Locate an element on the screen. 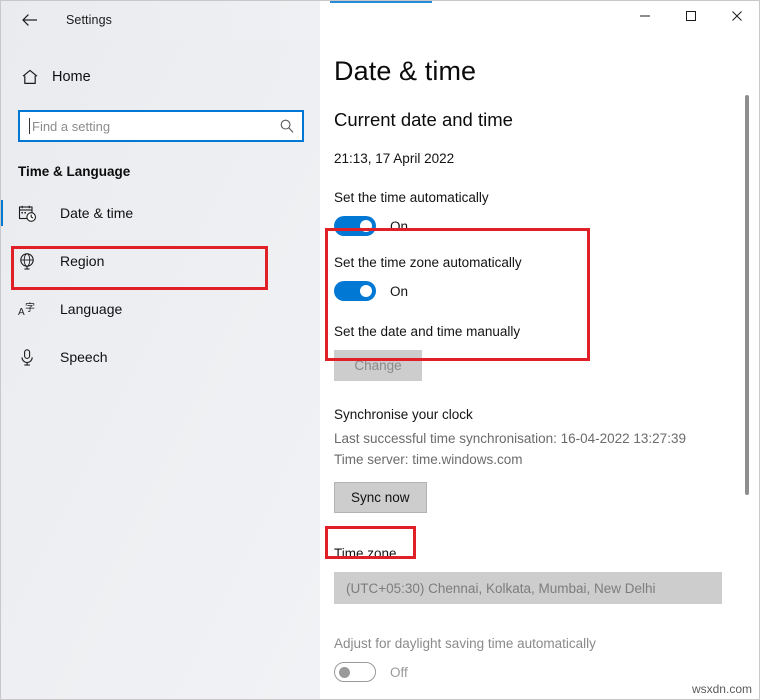 The image size is (760, 700). time-server-text: Time server: time.windows.com is located at coordinates (428, 459).